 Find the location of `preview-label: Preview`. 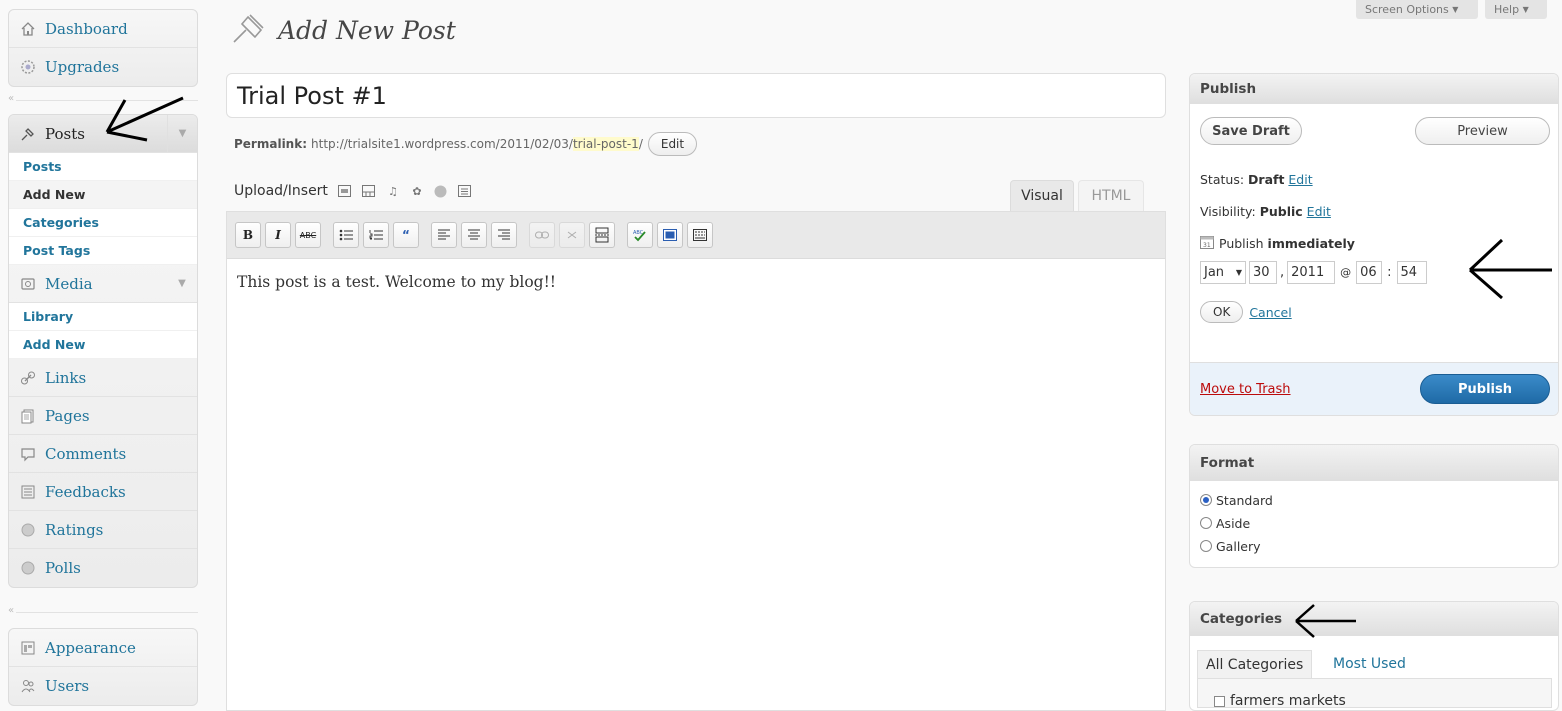

preview-label: Preview is located at coordinates (1482, 131).